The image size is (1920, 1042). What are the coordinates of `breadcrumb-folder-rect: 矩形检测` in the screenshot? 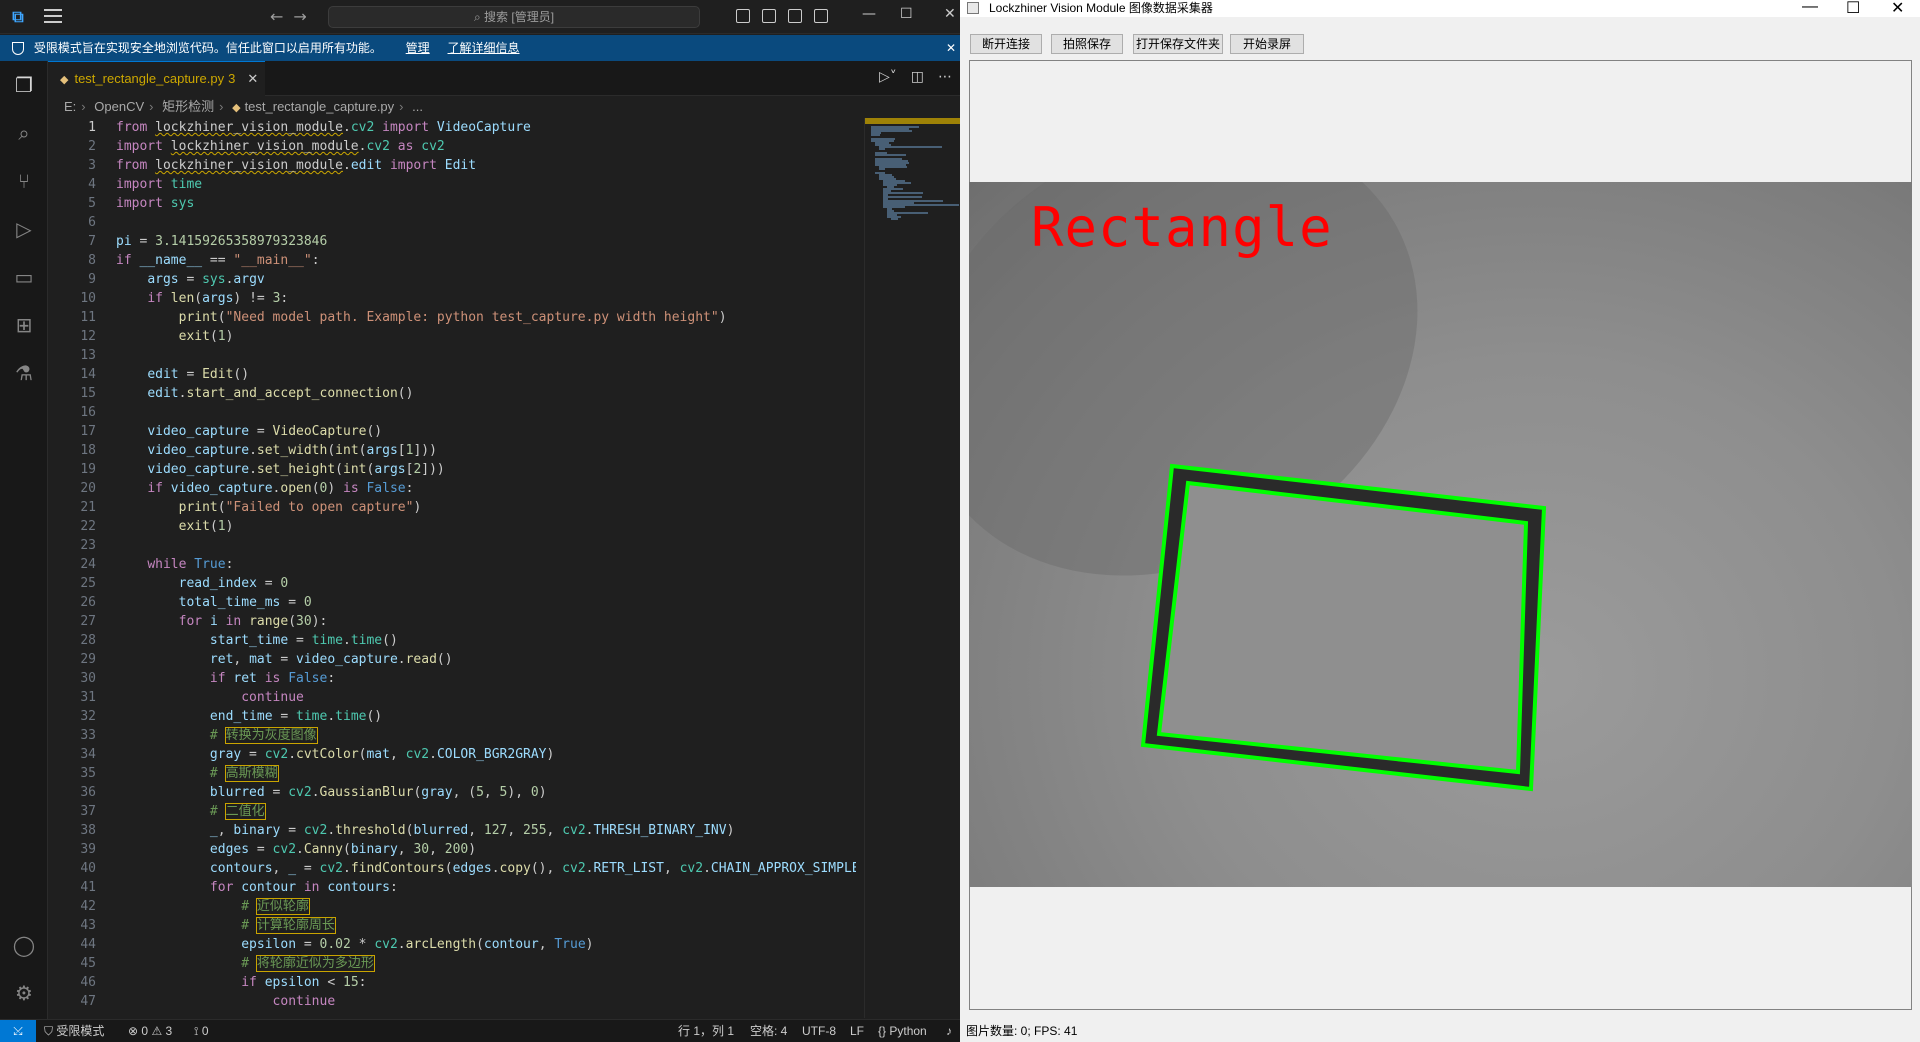 It's located at (188, 106).